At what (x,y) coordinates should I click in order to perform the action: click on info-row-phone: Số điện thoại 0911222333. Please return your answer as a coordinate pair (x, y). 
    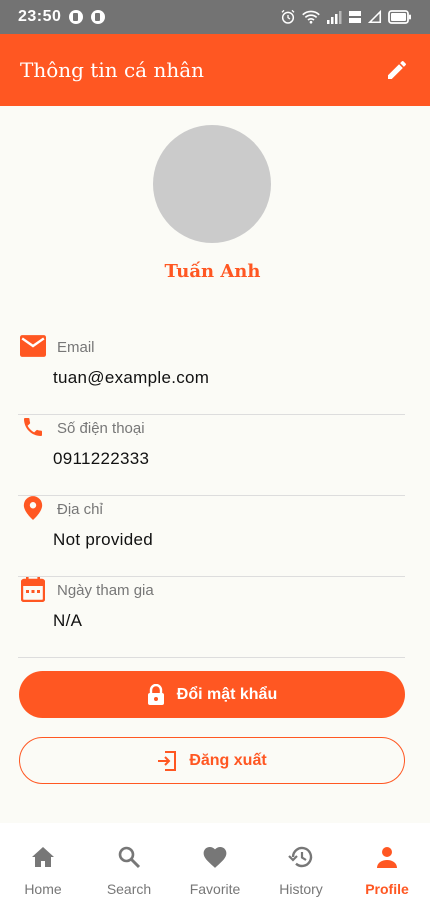
    Looking at the image, I should click on (211, 455).